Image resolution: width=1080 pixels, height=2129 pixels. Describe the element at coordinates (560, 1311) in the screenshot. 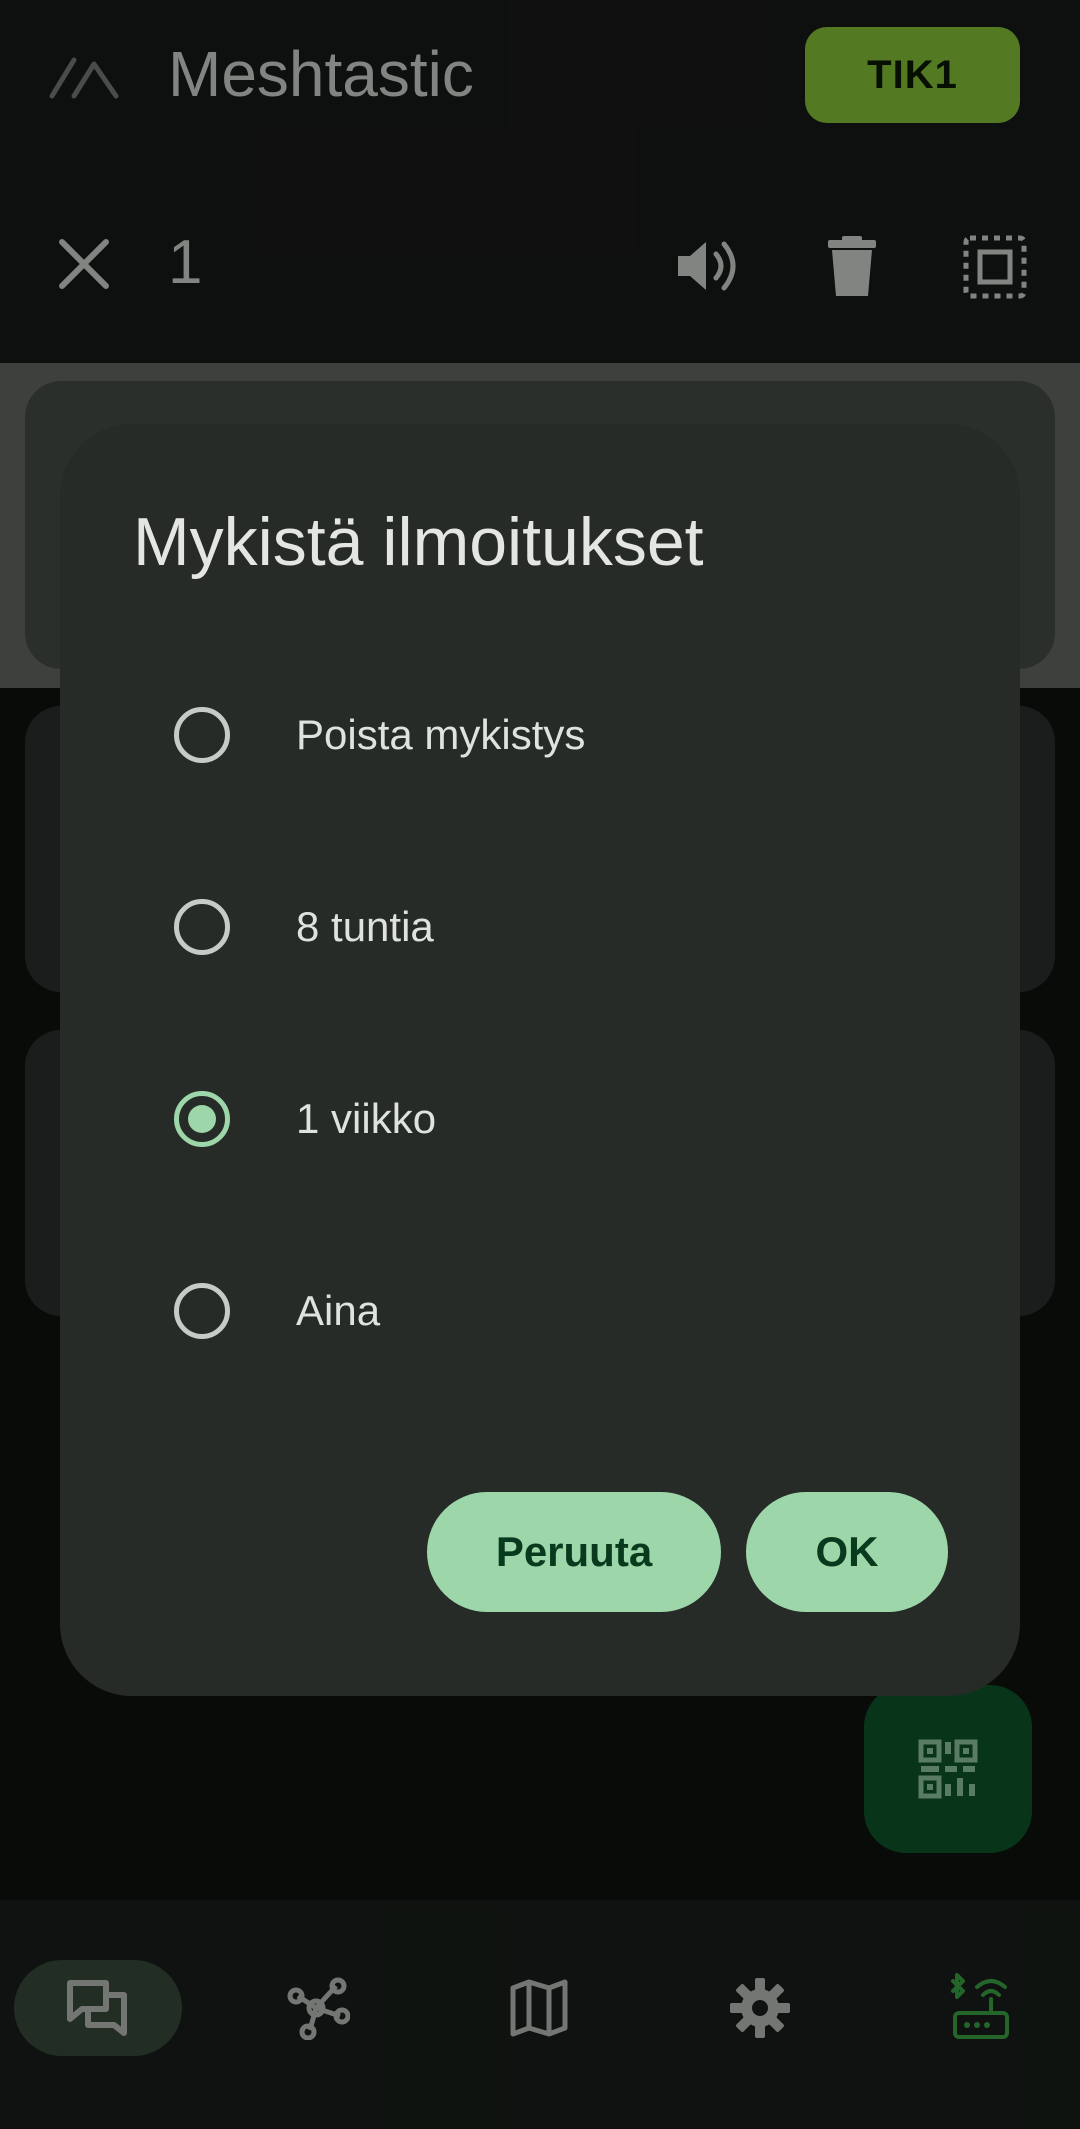

I see `option-always: Aina` at that location.